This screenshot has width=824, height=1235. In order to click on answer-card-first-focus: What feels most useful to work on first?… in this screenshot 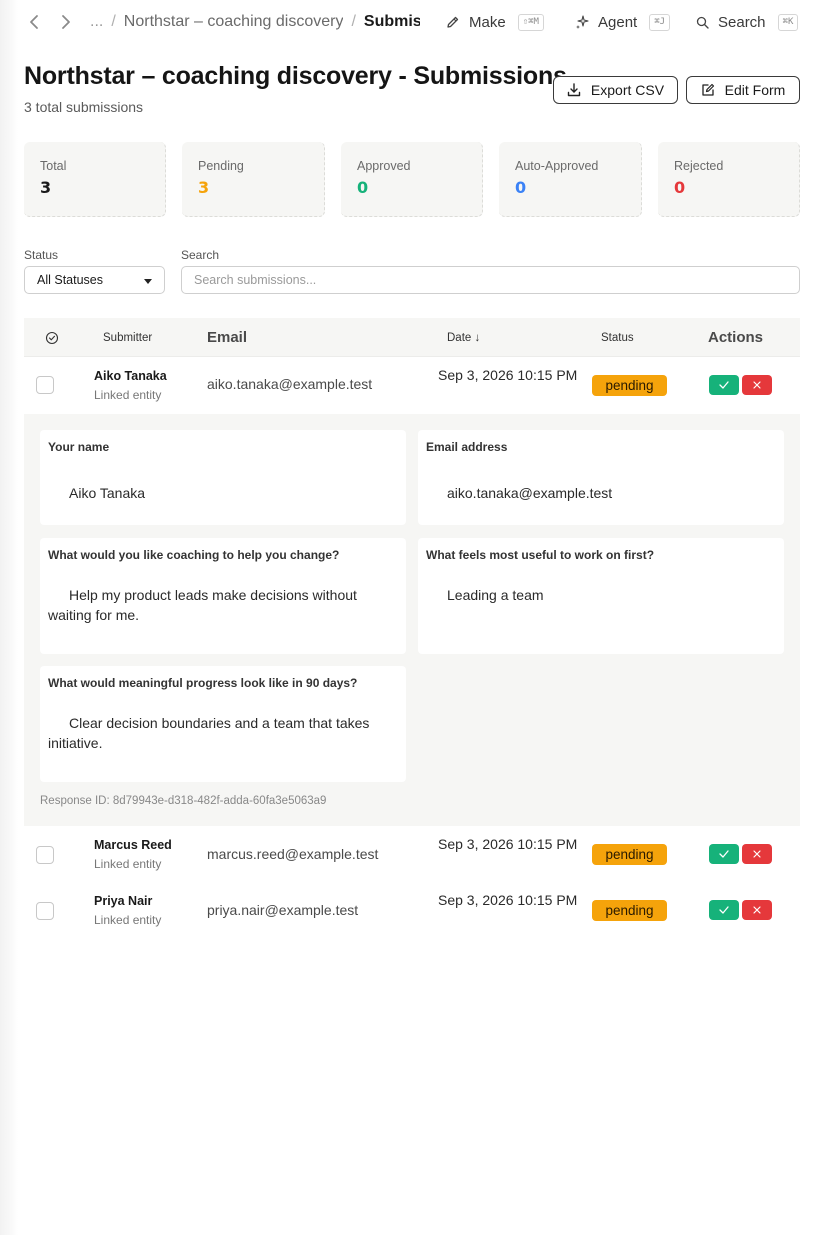, I will do `click(601, 596)`.